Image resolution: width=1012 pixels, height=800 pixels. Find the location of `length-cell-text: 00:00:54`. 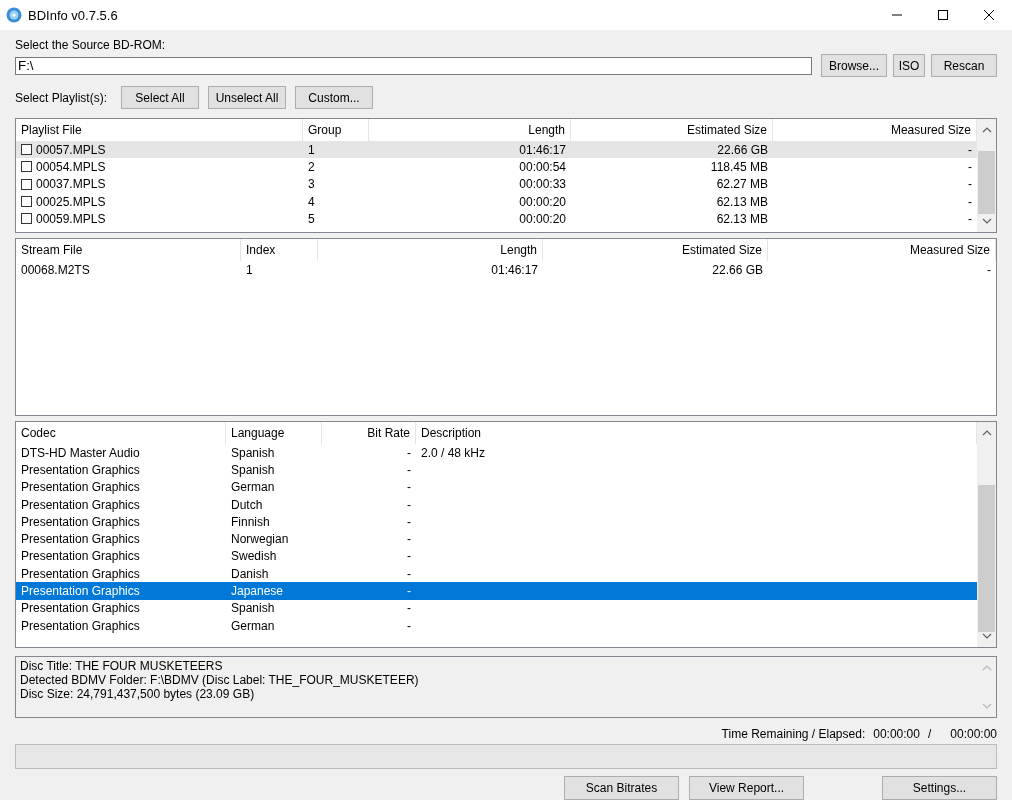

length-cell-text: 00:00:54 is located at coordinates (542, 166).